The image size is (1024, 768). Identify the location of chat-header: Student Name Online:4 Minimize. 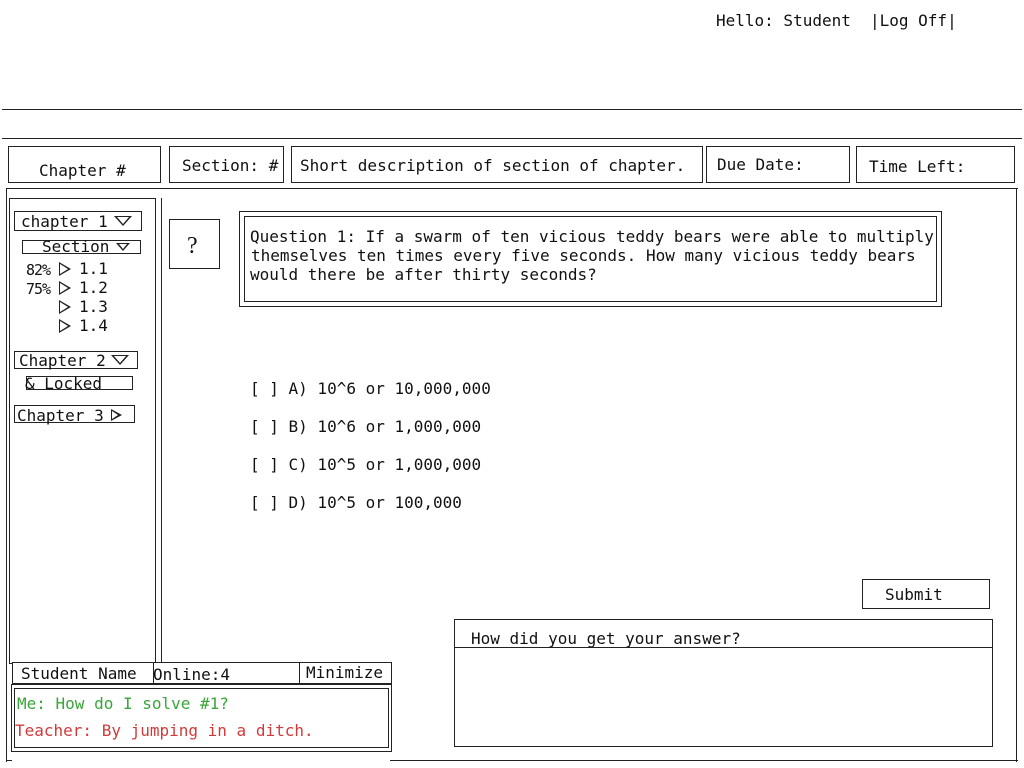
(202, 673).